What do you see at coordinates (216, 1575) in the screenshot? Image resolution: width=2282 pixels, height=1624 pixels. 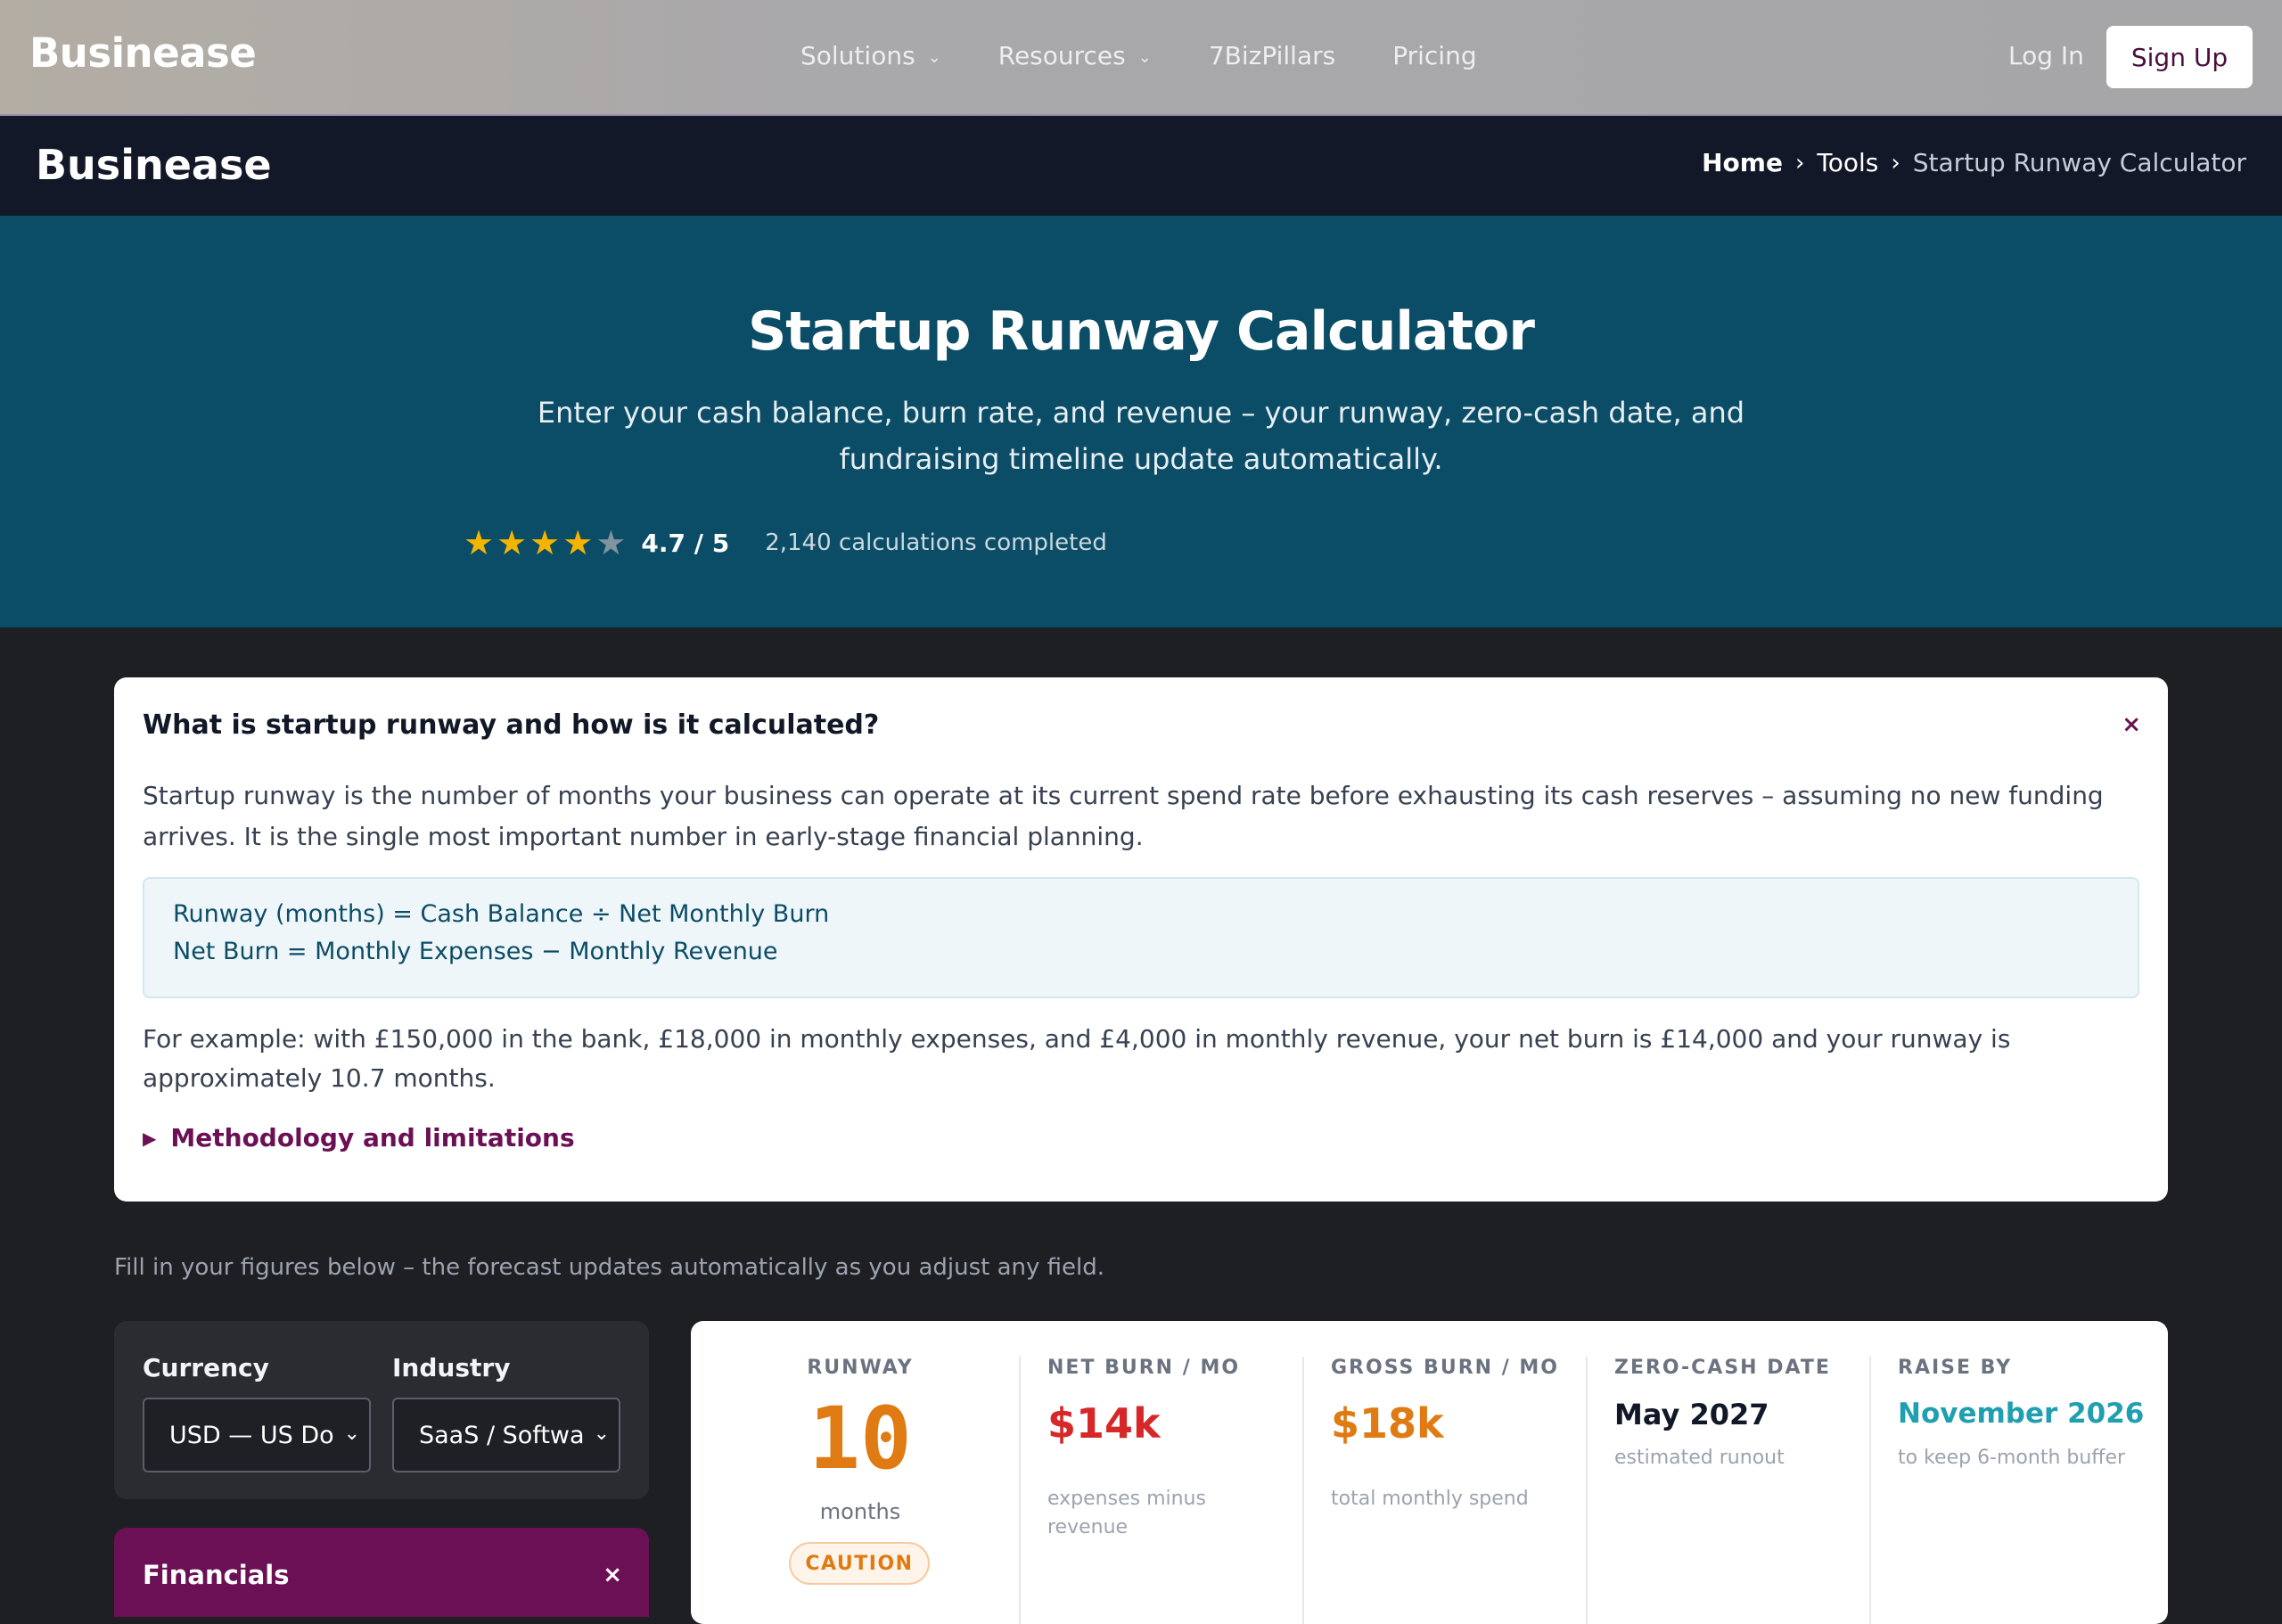 I see `financials-title: Financials` at bounding box center [216, 1575].